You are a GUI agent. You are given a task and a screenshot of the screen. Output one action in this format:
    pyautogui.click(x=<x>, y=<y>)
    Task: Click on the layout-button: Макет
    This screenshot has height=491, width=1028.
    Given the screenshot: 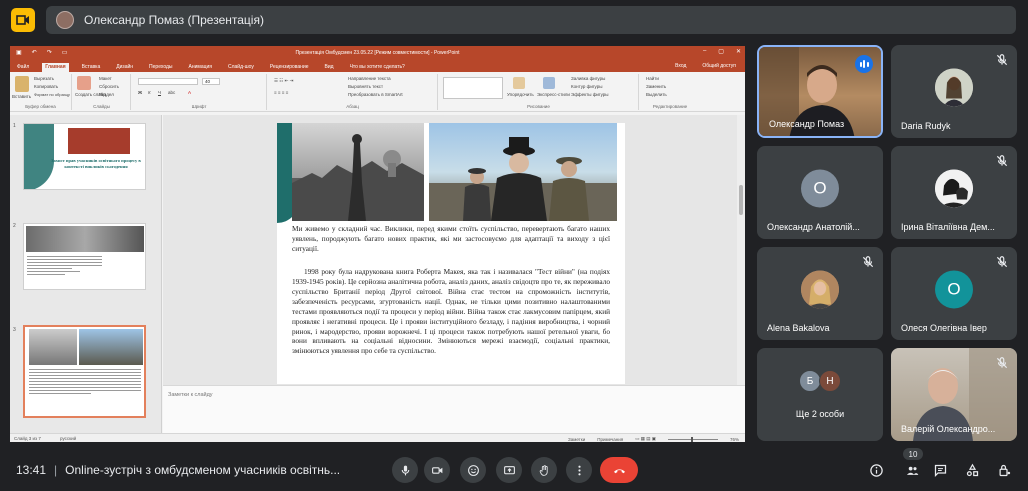 What is the action you would take?
    pyautogui.click(x=105, y=78)
    